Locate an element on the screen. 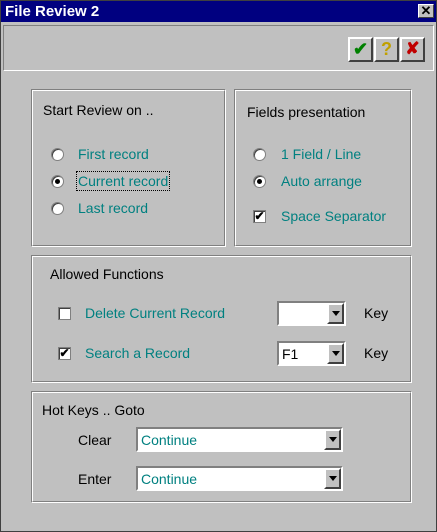 The width and height of the screenshot is (437, 532). radio-auto-arrange is located at coordinates (259, 181).